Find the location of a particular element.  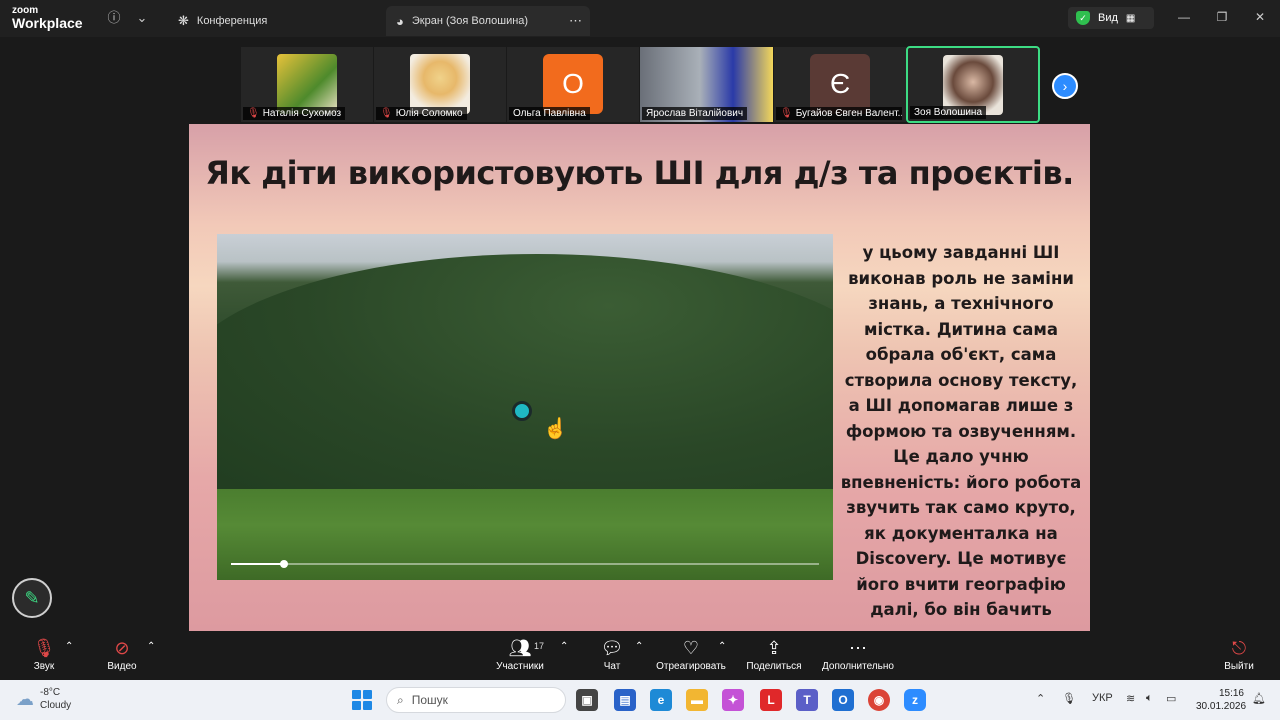

tab-screen-share: ◕ Экран (Зоя Волошина) ⋯ is located at coordinates (488, 21).